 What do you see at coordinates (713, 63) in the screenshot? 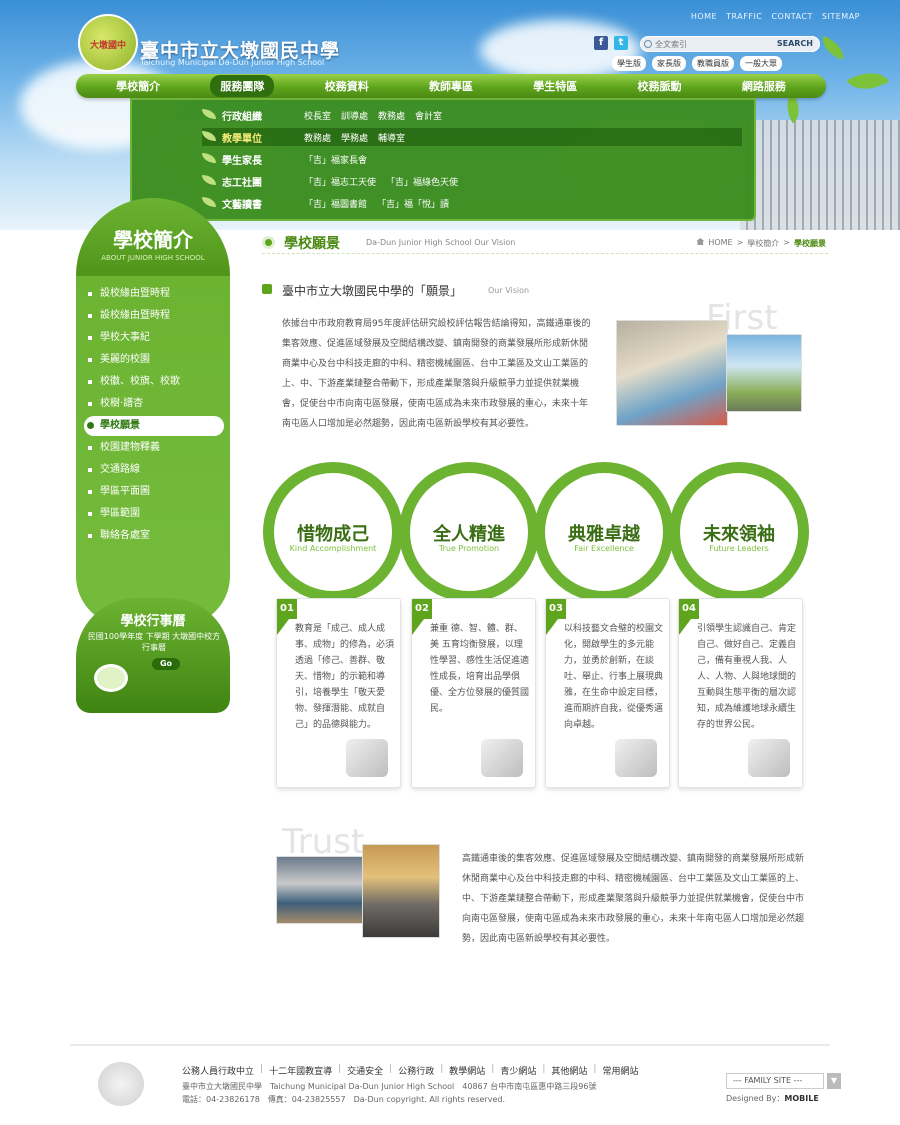
I see `link-staff: 教職員版` at bounding box center [713, 63].